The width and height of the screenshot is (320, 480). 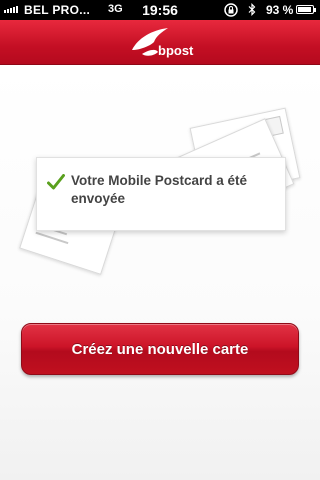 I want to click on brand-name: bpost, so click(x=176, y=50).